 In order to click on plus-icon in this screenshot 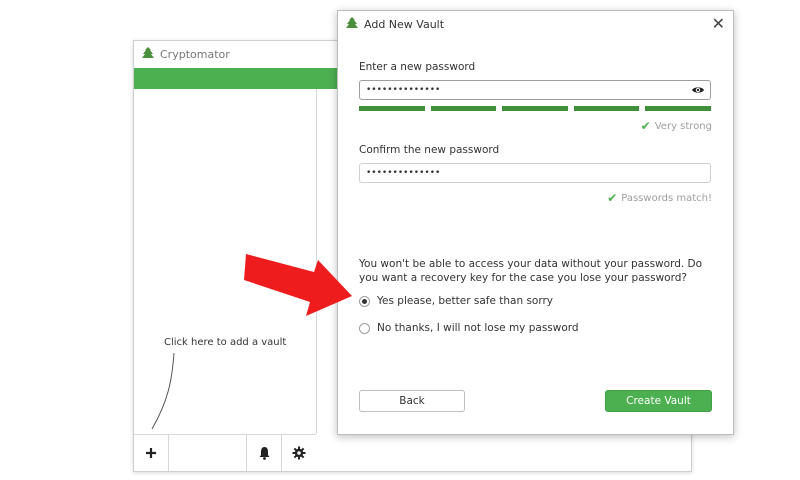, I will do `click(151, 453)`.